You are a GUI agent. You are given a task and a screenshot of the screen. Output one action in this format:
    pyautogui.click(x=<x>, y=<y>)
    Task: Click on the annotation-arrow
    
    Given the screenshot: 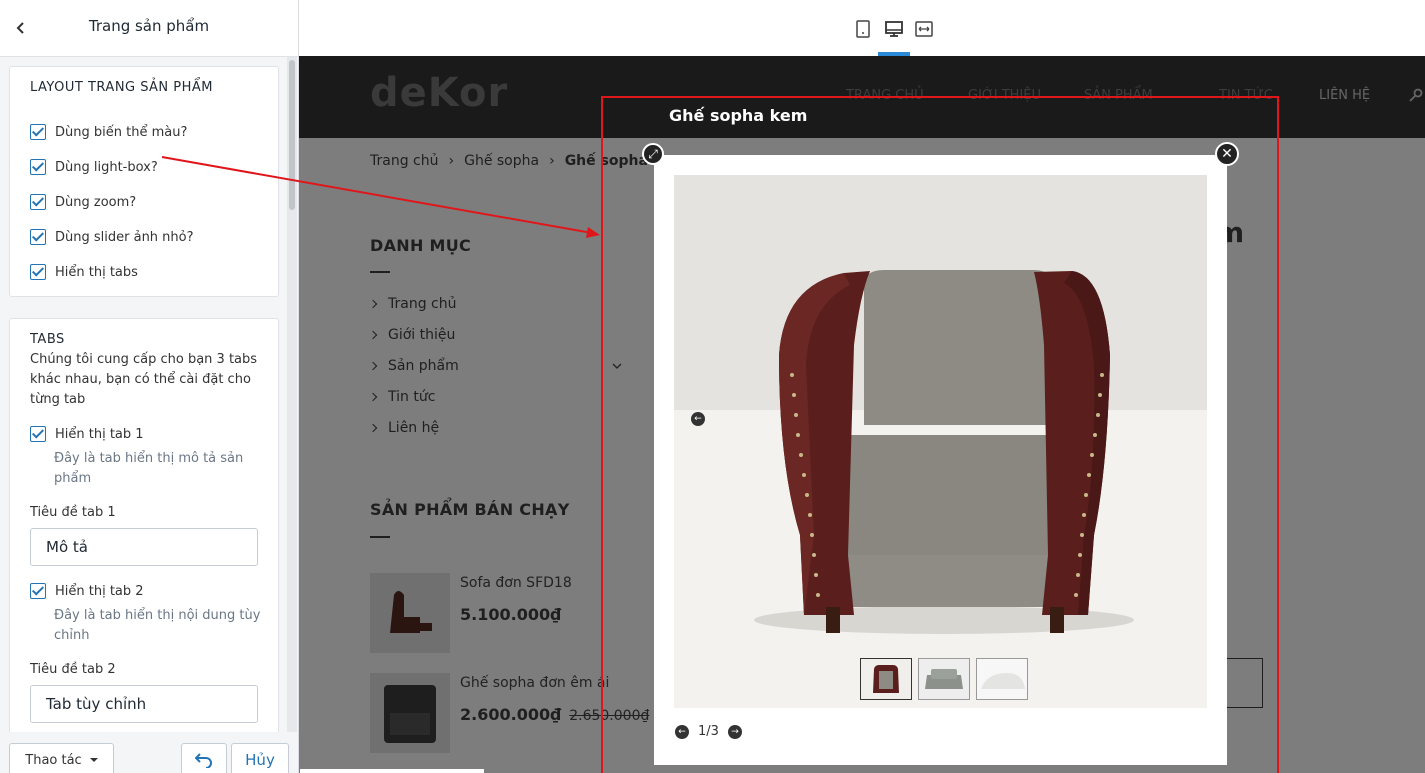 What is the action you would take?
    pyautogui.click(x=380, y=197)
    